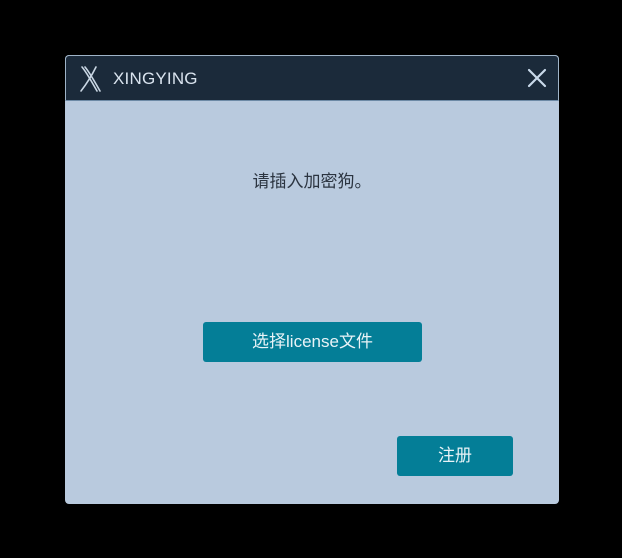 Image resolution: width=622 pixels, height=558 pixels. Describe the element at coordinates (455, 456) in the screenshot. I see `register-button: 注册` at that location.